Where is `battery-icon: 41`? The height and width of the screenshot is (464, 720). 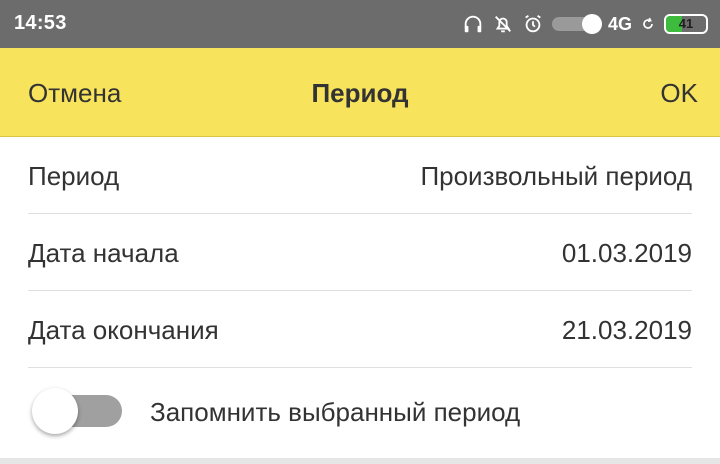
battery-icon: 41 is located at coordinates (686, 24).